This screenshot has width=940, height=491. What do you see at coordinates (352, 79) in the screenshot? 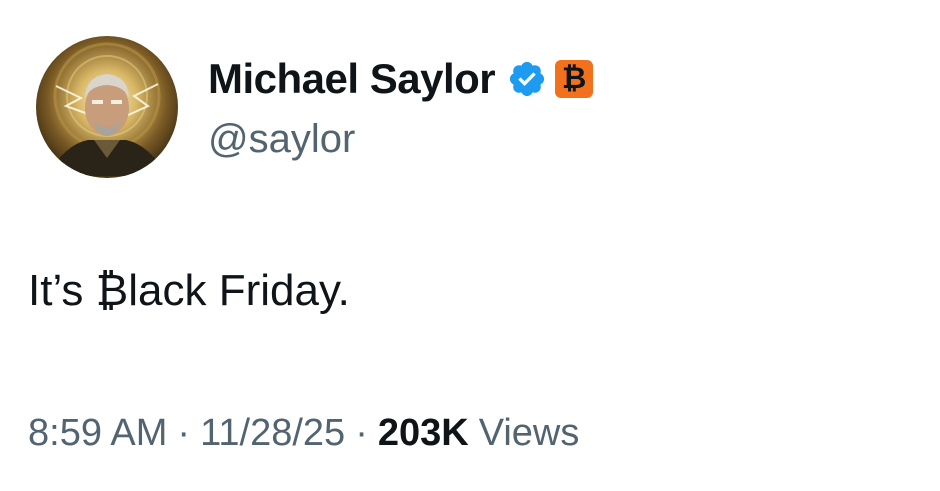
I see `author-display-name: Michael Saylor` at bounding box center [352, 79].